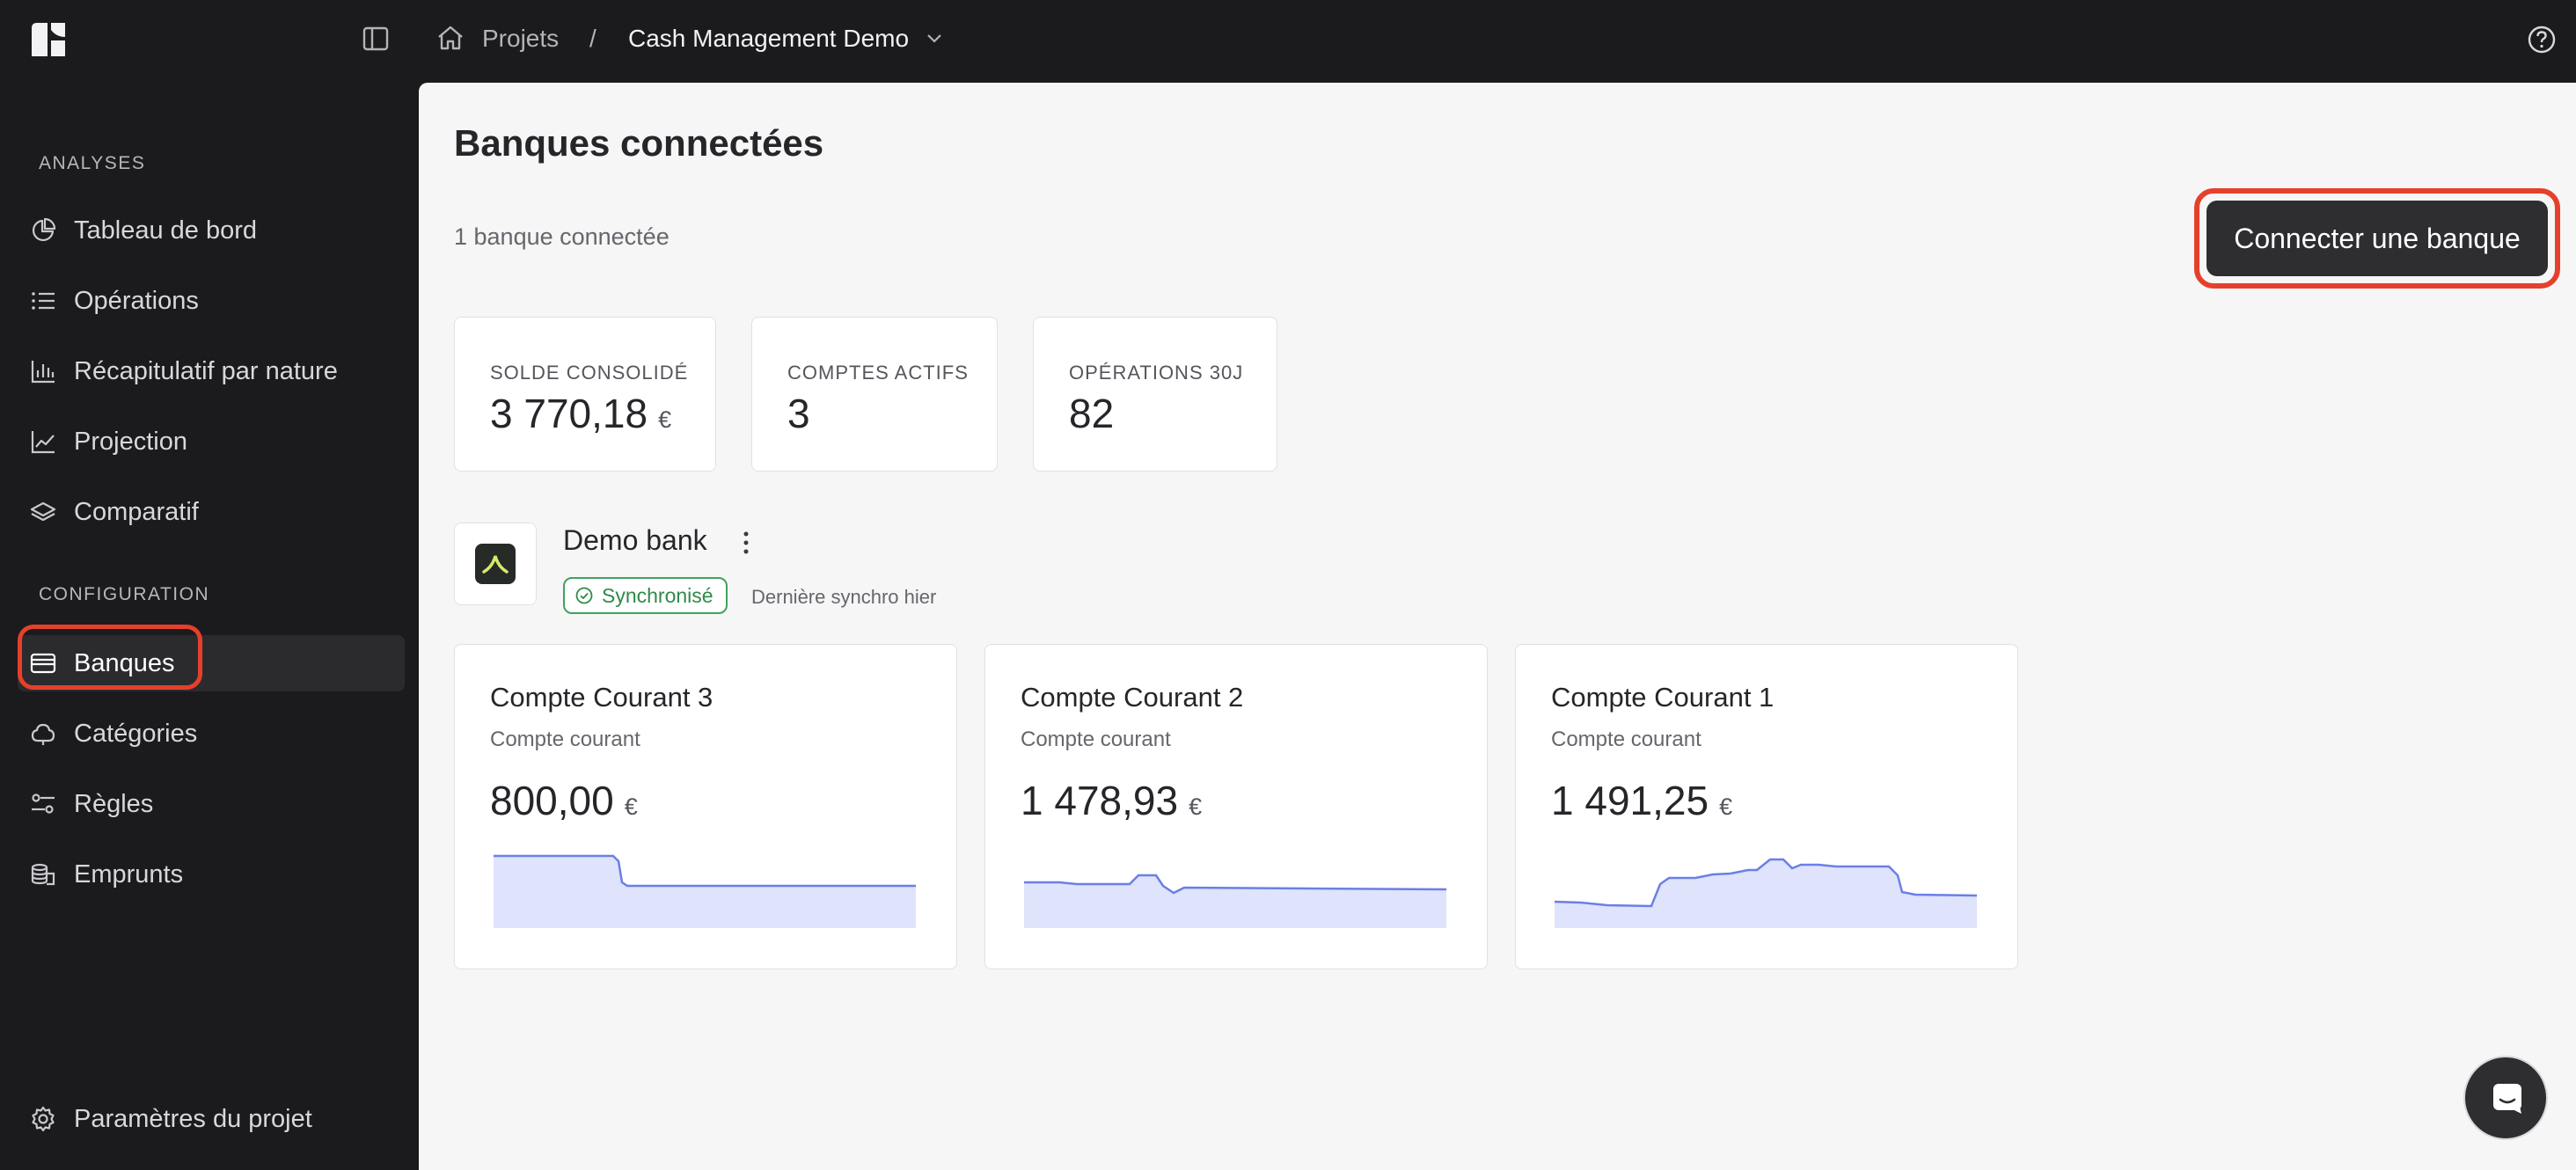  What do you see at coordinates (211, 512) in the screenshot?
I see `sidebar-item-comparatif: Comparatif` at bounding box center [211, 512].